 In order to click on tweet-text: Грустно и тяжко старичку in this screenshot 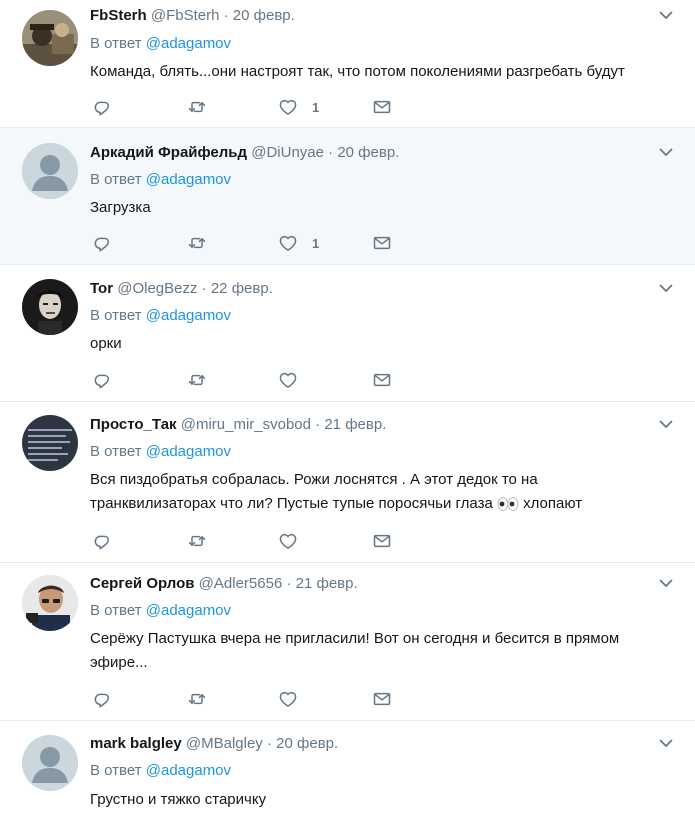, I will do `click(178, 799)`.